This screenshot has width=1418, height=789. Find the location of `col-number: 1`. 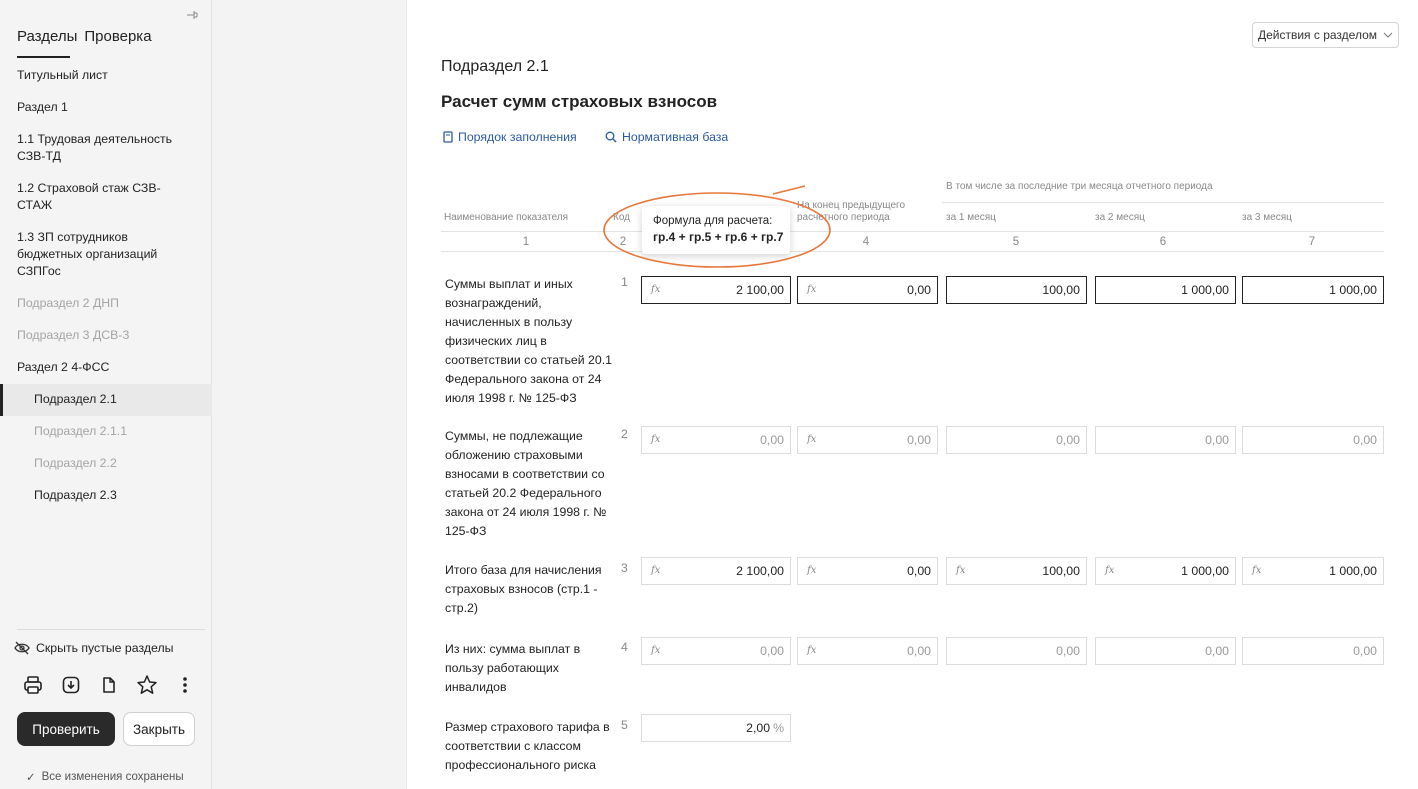

col-number: 1 is located at coordinates (526, 242).